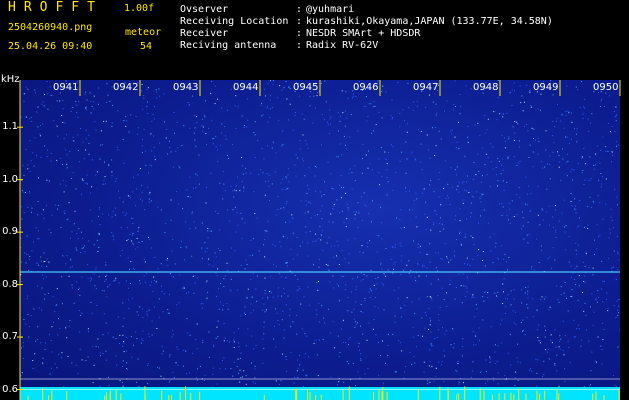 The height and width of the screenshot is (400, 629). I want to click on receiver-label: Receiver, so click(204, 33).